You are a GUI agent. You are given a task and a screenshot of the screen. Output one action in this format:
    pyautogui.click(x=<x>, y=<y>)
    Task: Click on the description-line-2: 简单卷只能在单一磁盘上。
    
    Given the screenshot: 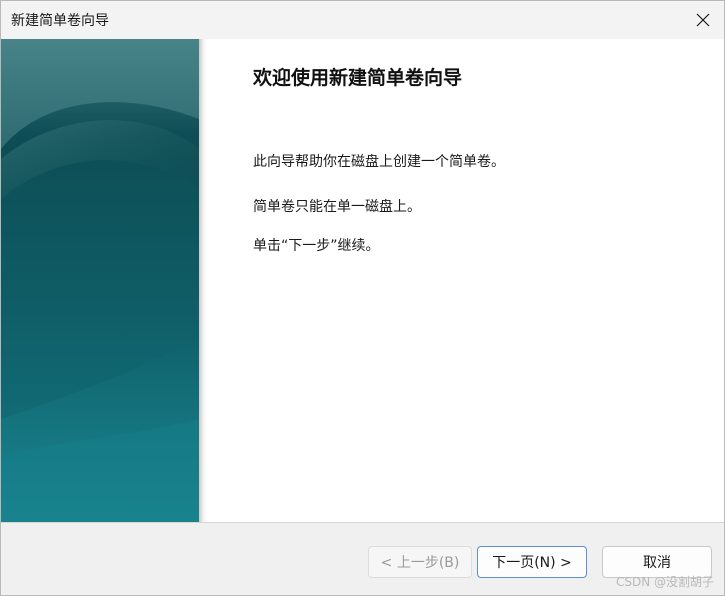 What is the action you would take?
    pyautogui.click(x=337, y=207)
    